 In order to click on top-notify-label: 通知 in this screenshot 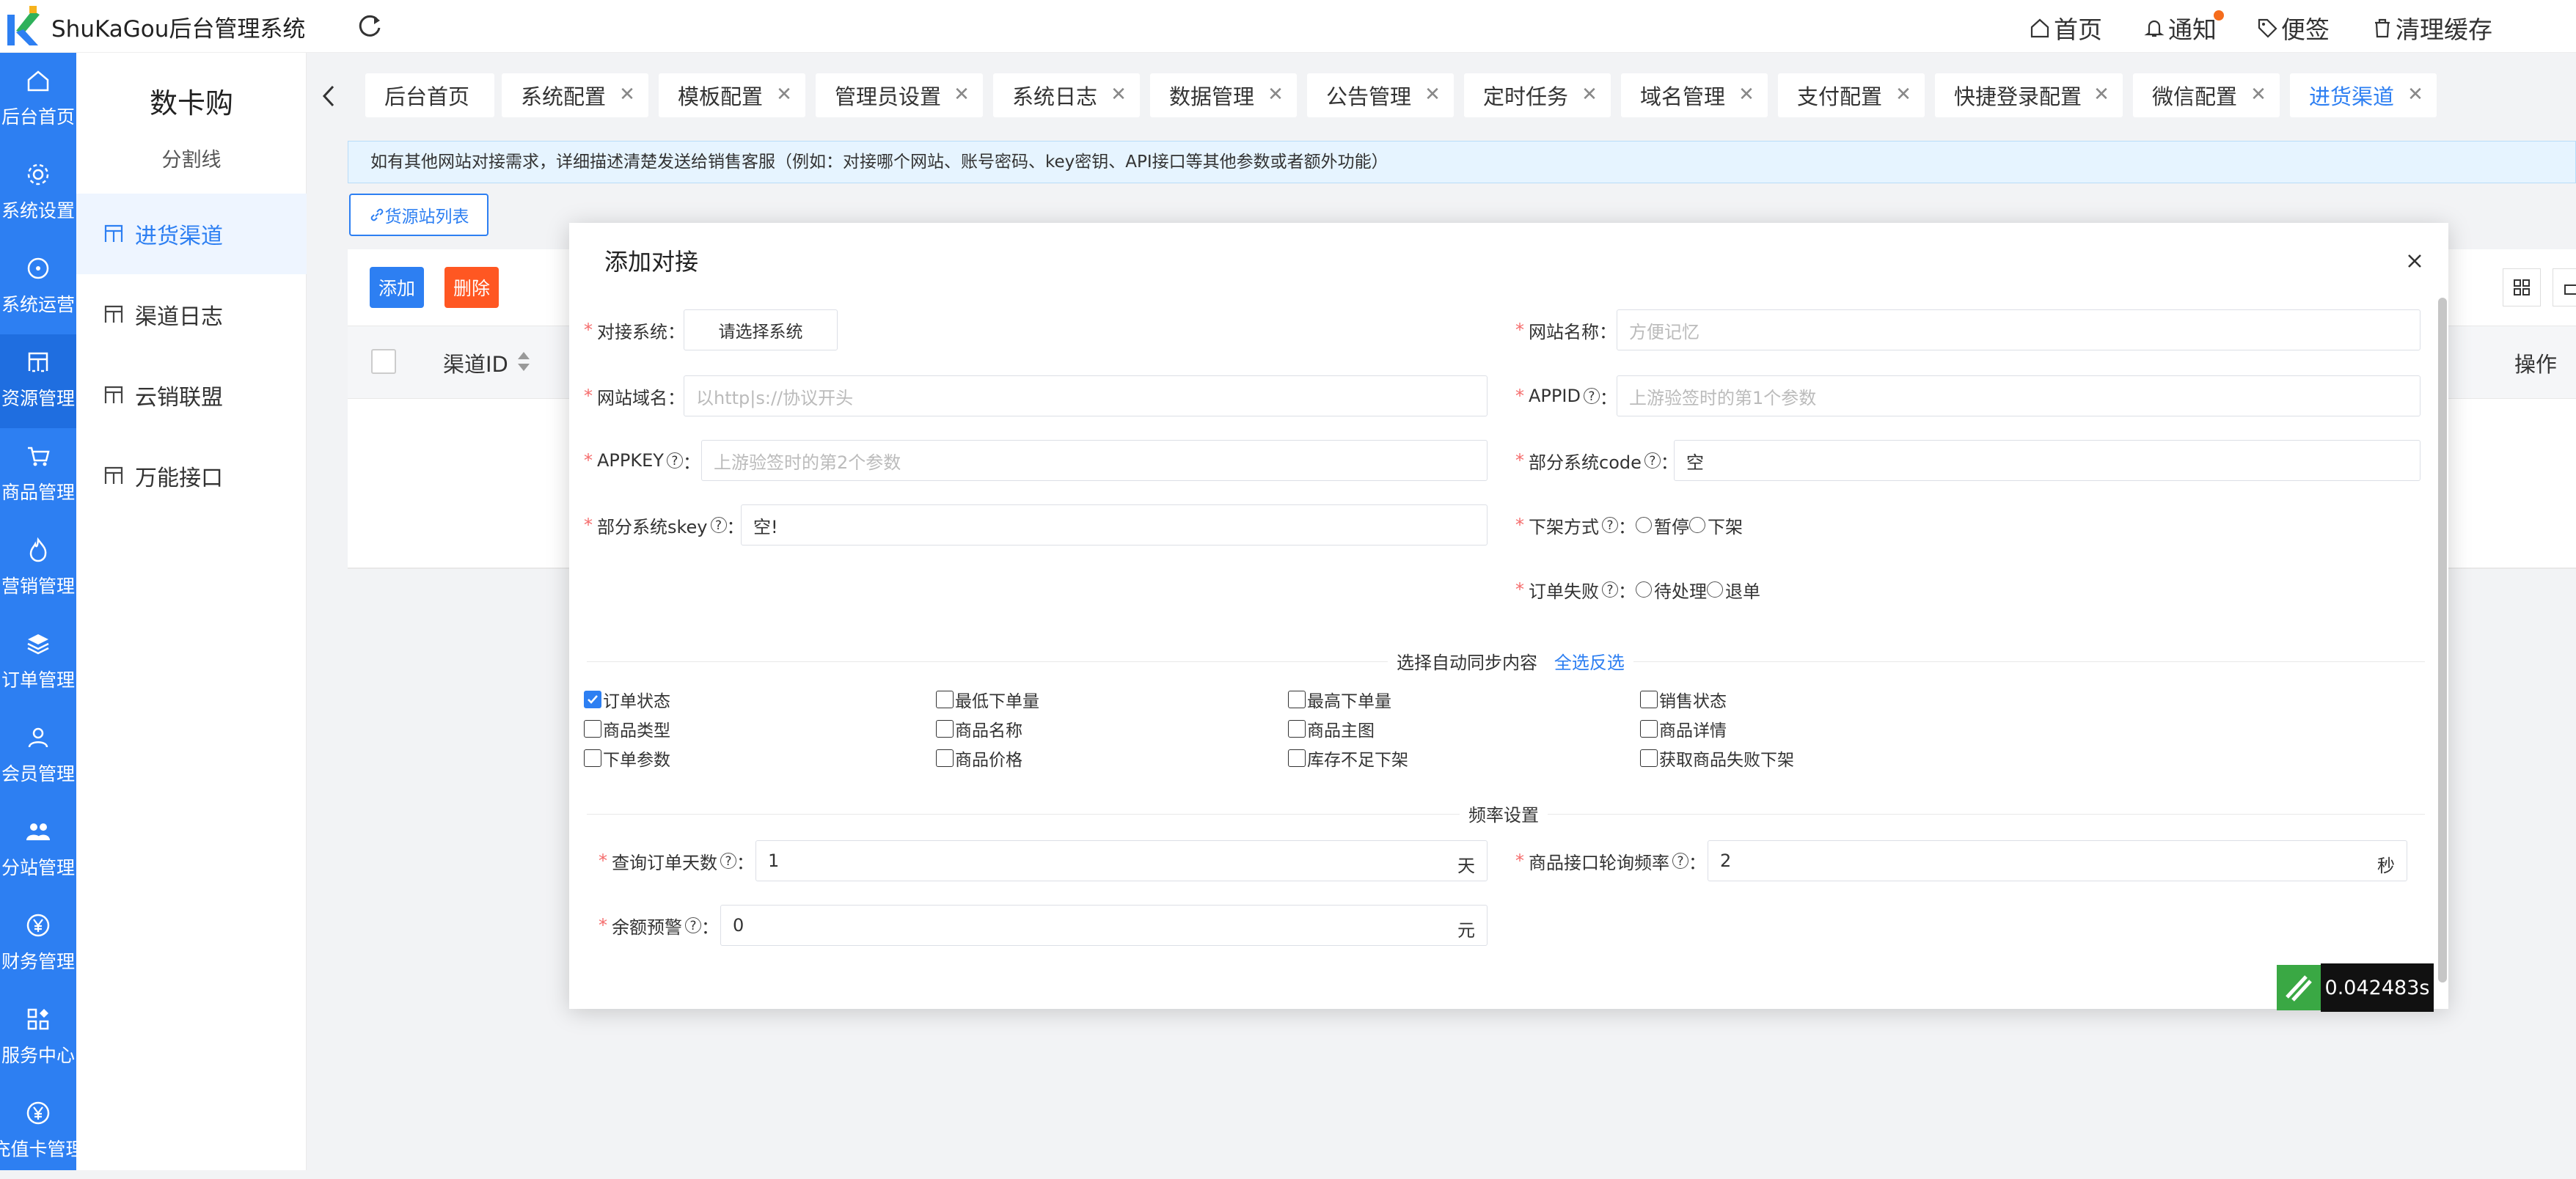, I will do `click(2192, 30)`.